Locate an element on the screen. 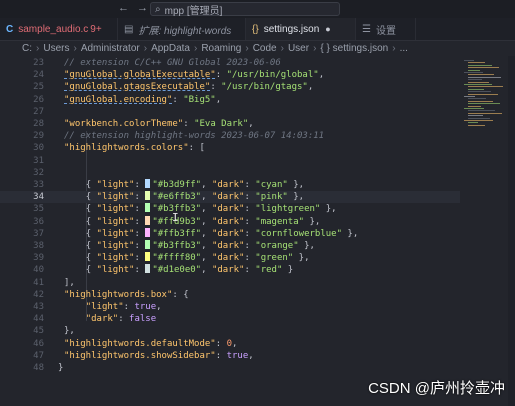  line-number: 44 is located at coordinates (38, 319).